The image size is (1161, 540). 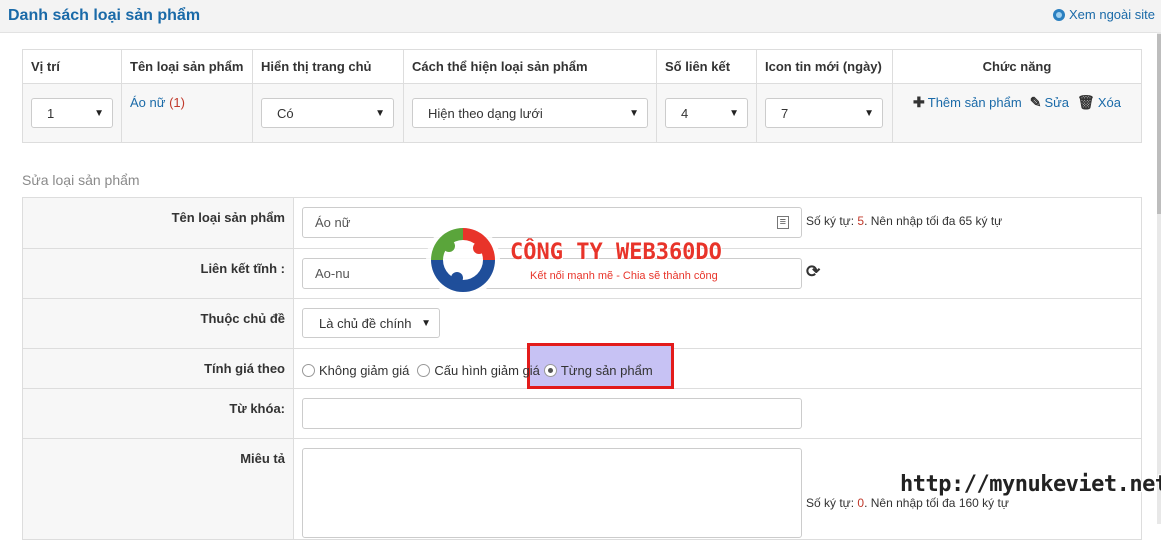 What do you see at coordinates (147, 102) in the screenshot?
I see `category-name-link: Áo nữ` at bounding box center [147, 102].